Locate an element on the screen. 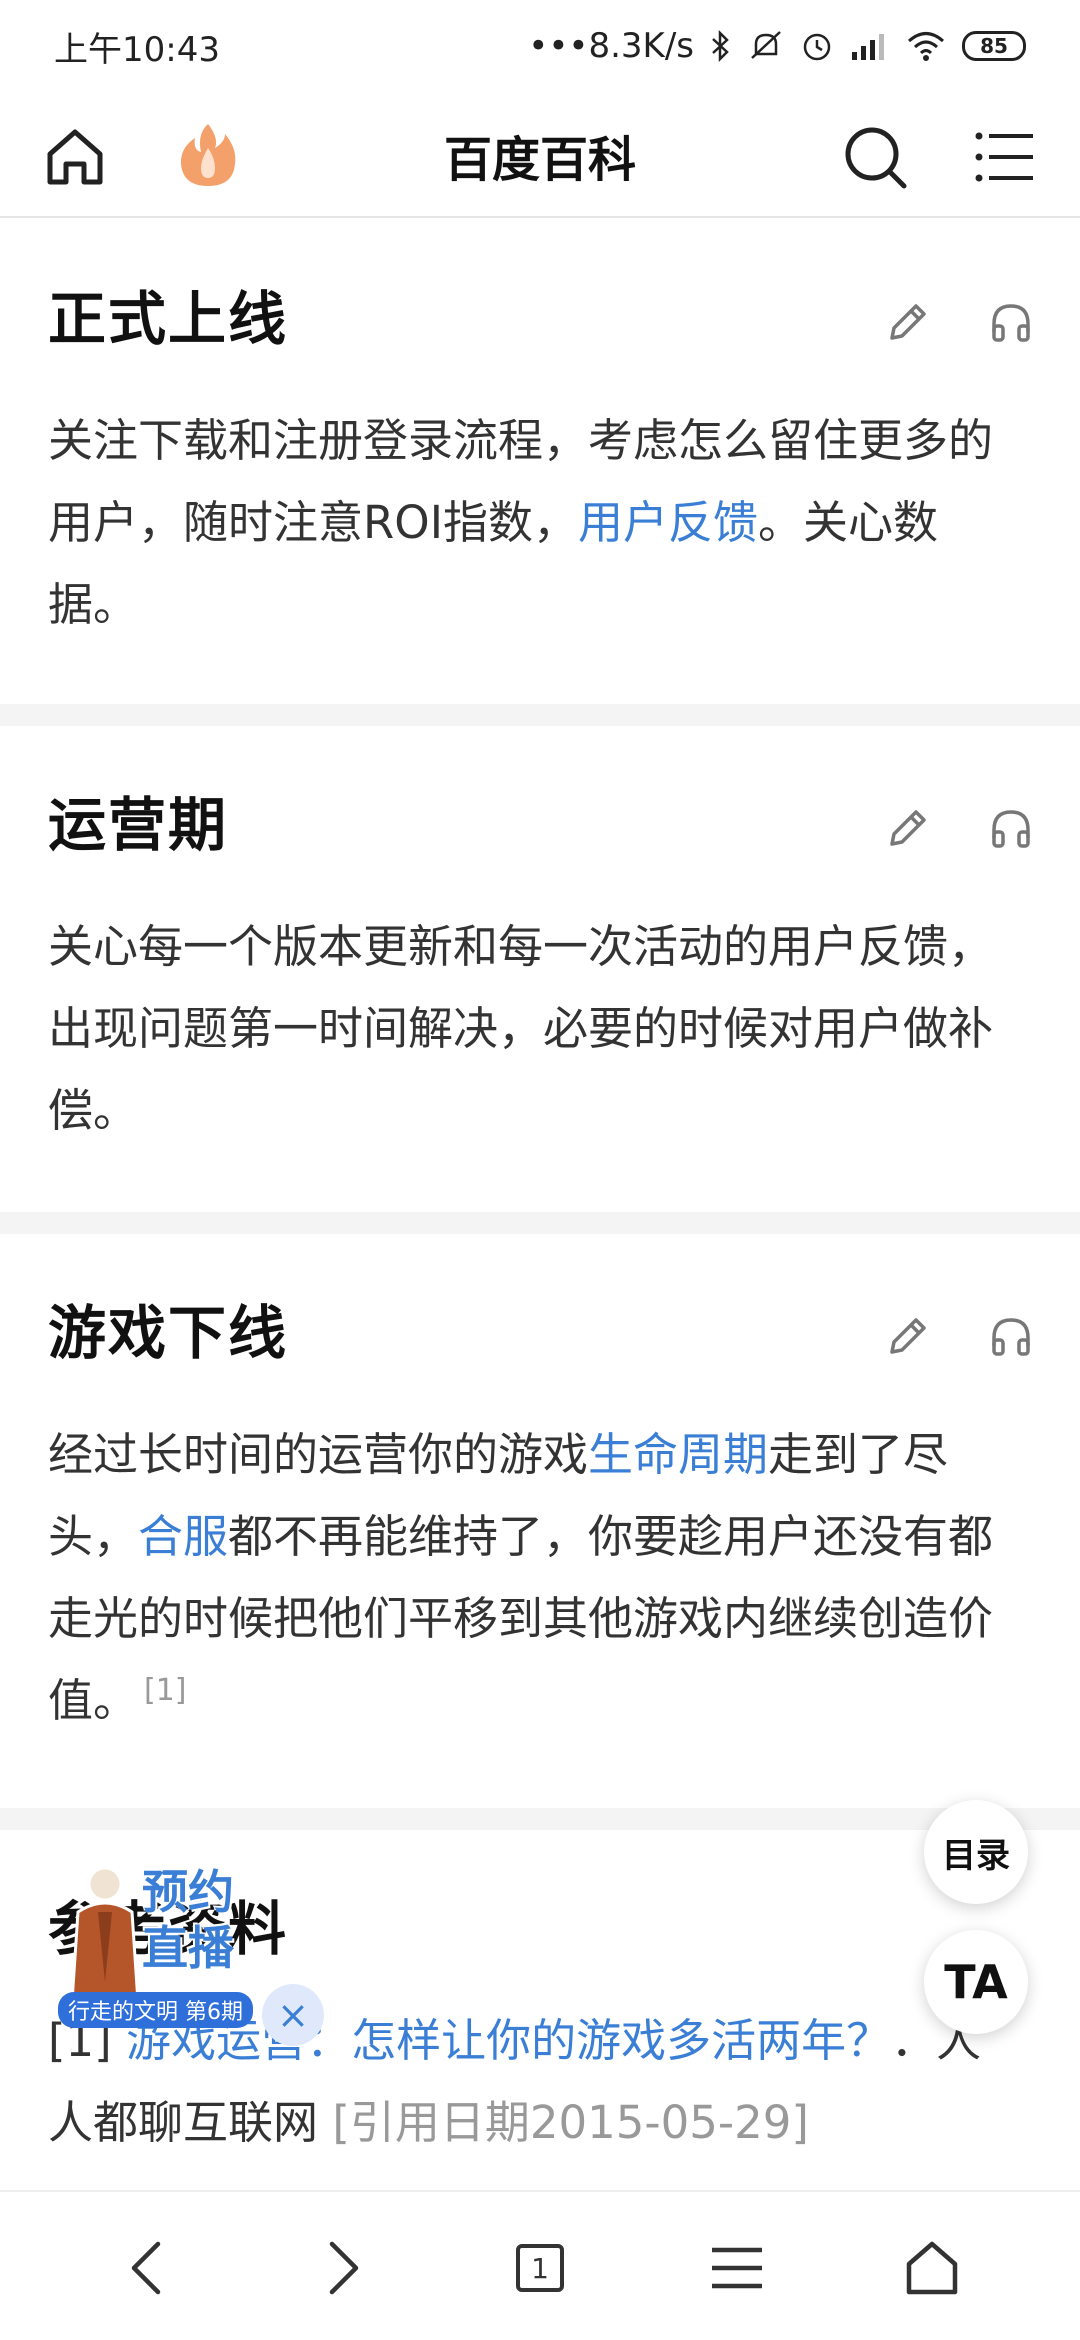  menu-icon is located at coordinates (1004, 157).